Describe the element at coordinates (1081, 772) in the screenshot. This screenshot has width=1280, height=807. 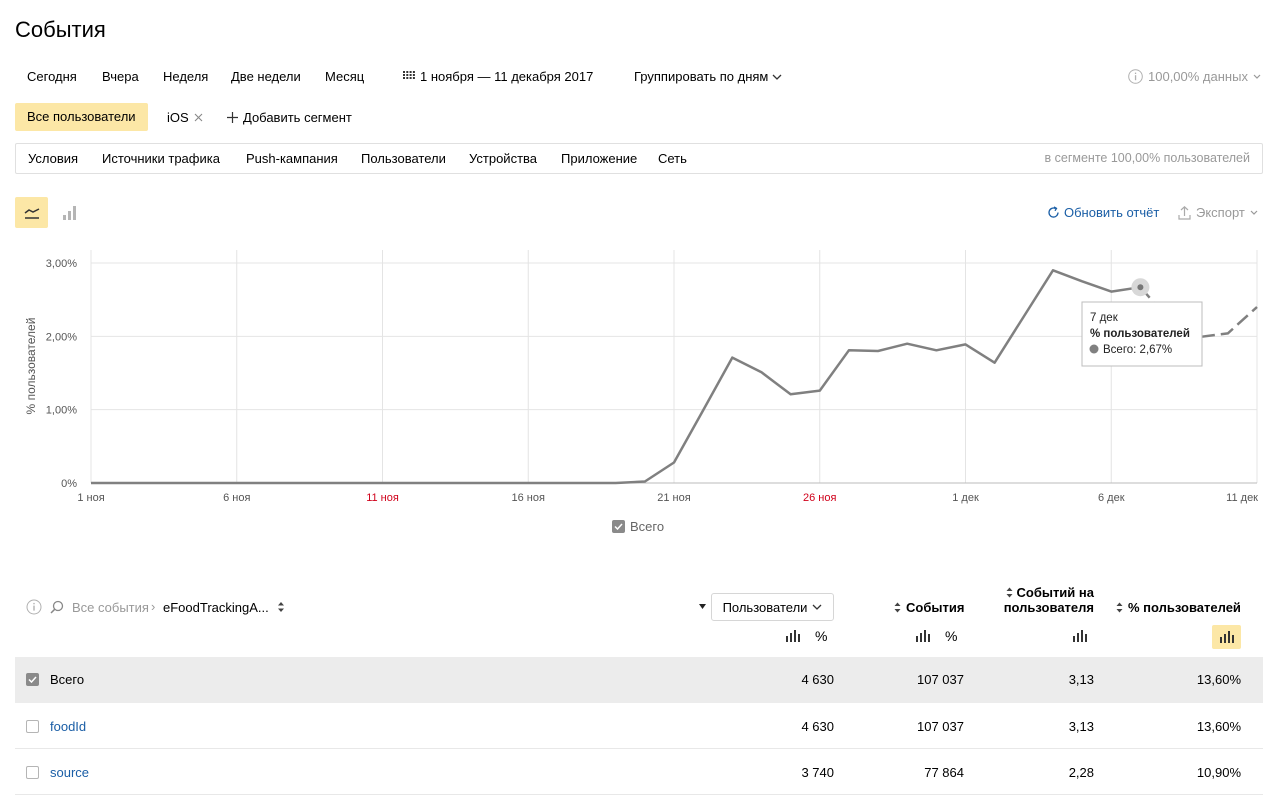
I see `row-events-per-user: 2,28` at that location.